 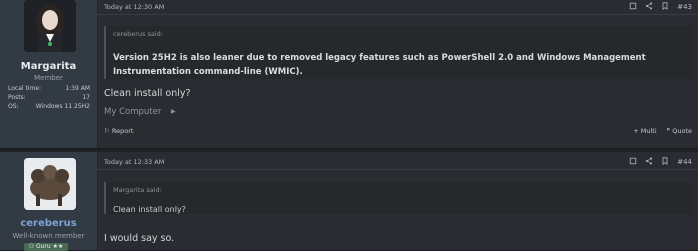 I want to click on post-header: Today at 12:30 AM #43, so click(x=397, y=7).